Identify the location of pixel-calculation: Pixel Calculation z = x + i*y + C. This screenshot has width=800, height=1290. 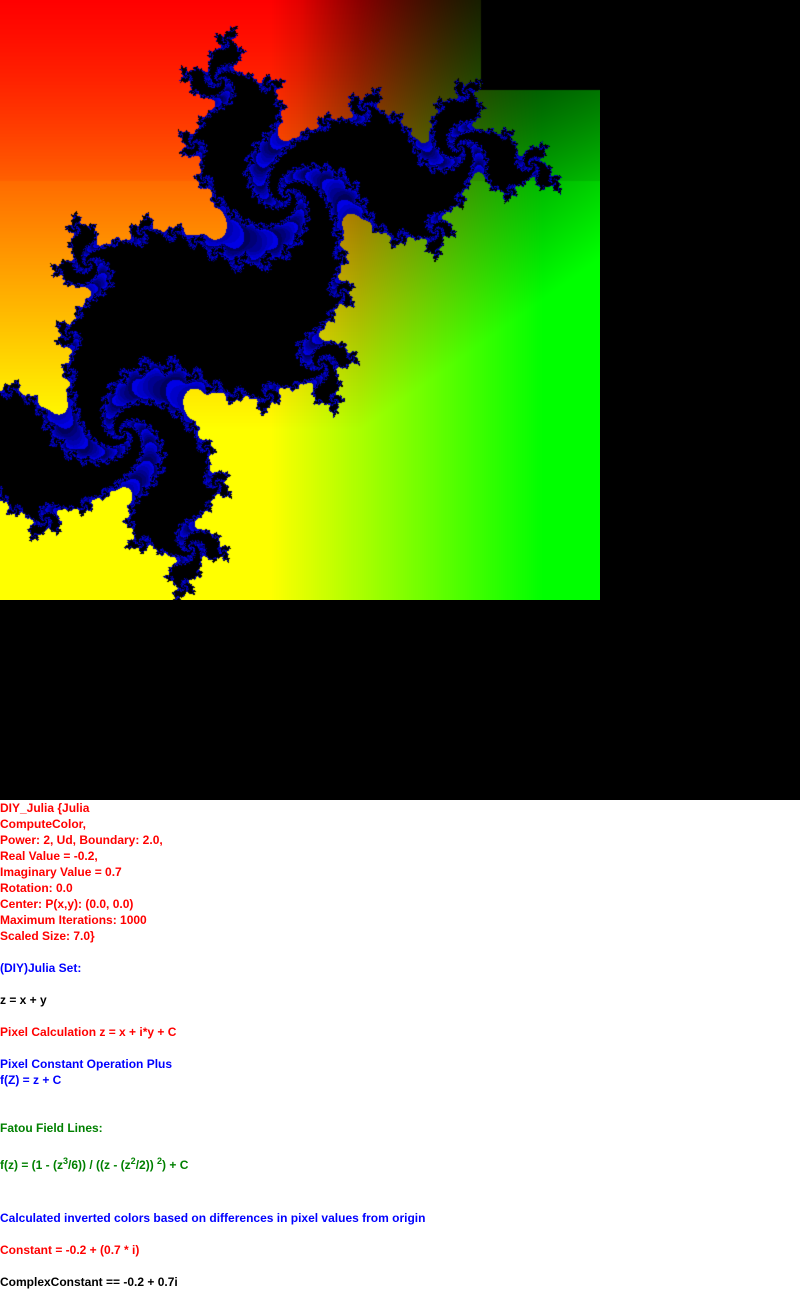
(88, 1032).